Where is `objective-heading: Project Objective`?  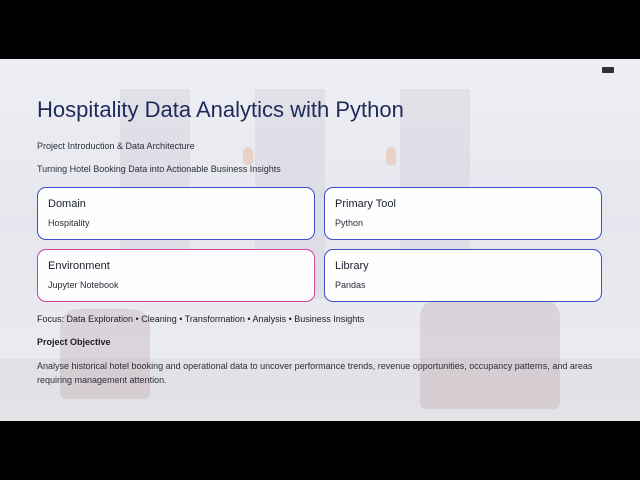
objective-heading: Project Objective is located at coordinates (74, 342).